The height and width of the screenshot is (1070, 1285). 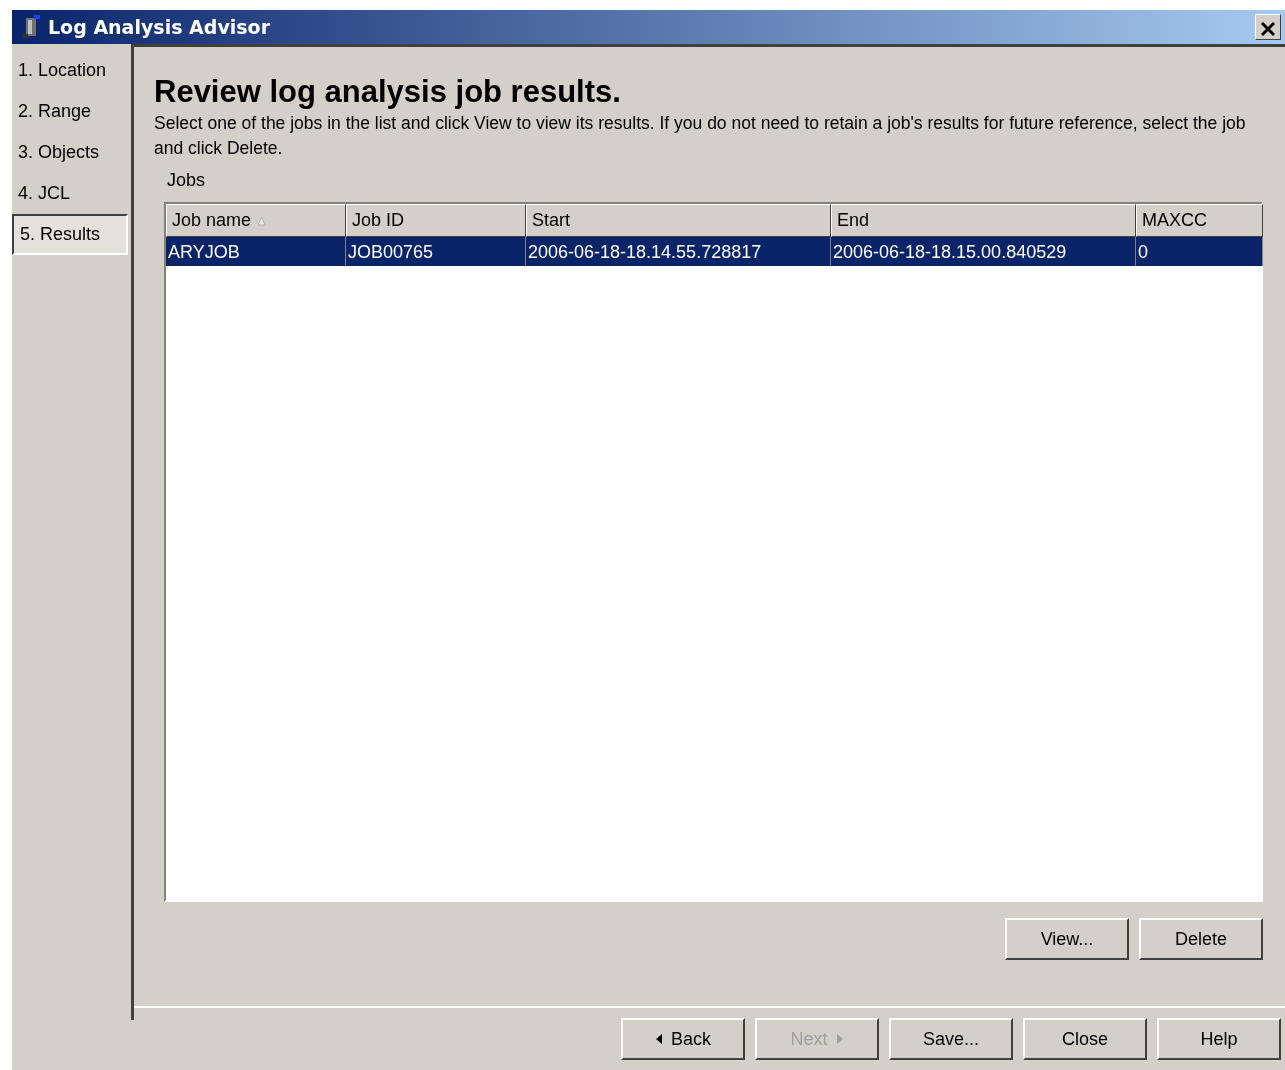 What do you see at coordinates (1219, 1039) in the screenshot?
I see `plain-button: Help` at bounding box center [1219, 1039].